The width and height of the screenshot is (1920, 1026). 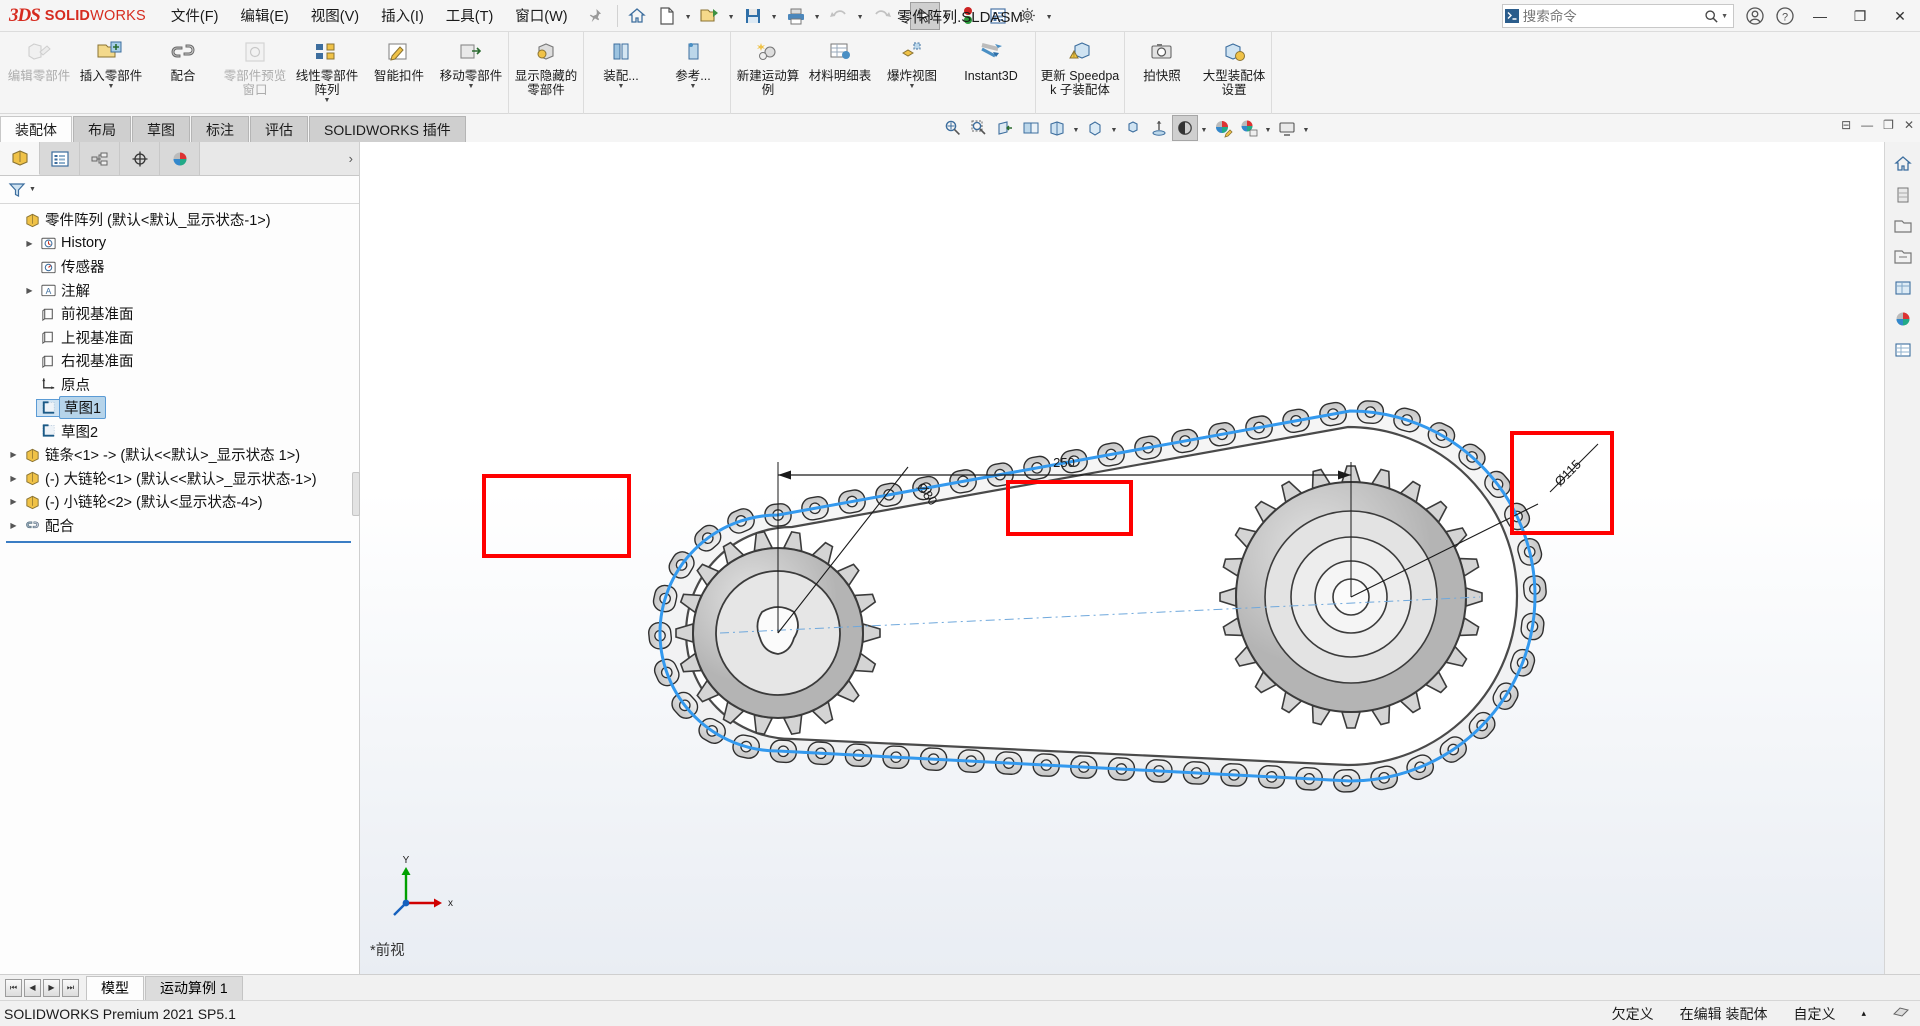 What do you see at coordinates (1814, 1014) in the screenshot?
I see `status-customize-button: 自定义` at bounding box center [1814, 1014].